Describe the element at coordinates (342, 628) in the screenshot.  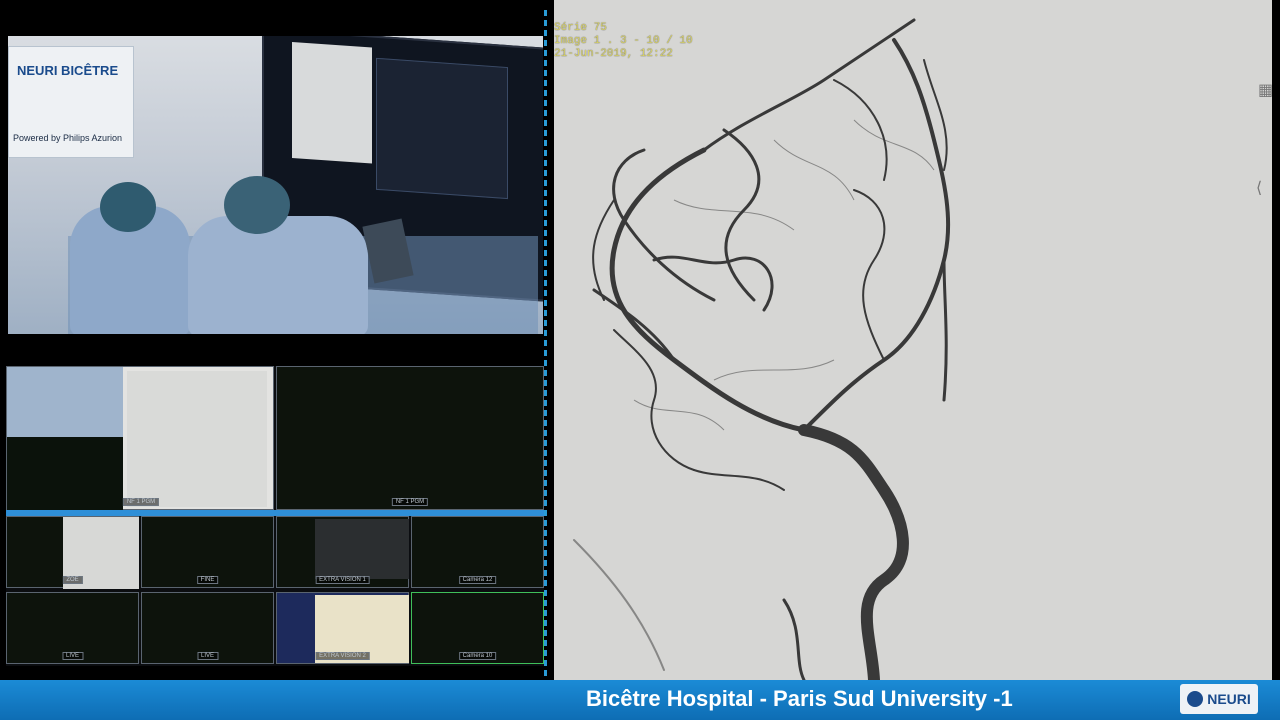
I see `grid-cell-9: EXTRA VISION 2` at that location.